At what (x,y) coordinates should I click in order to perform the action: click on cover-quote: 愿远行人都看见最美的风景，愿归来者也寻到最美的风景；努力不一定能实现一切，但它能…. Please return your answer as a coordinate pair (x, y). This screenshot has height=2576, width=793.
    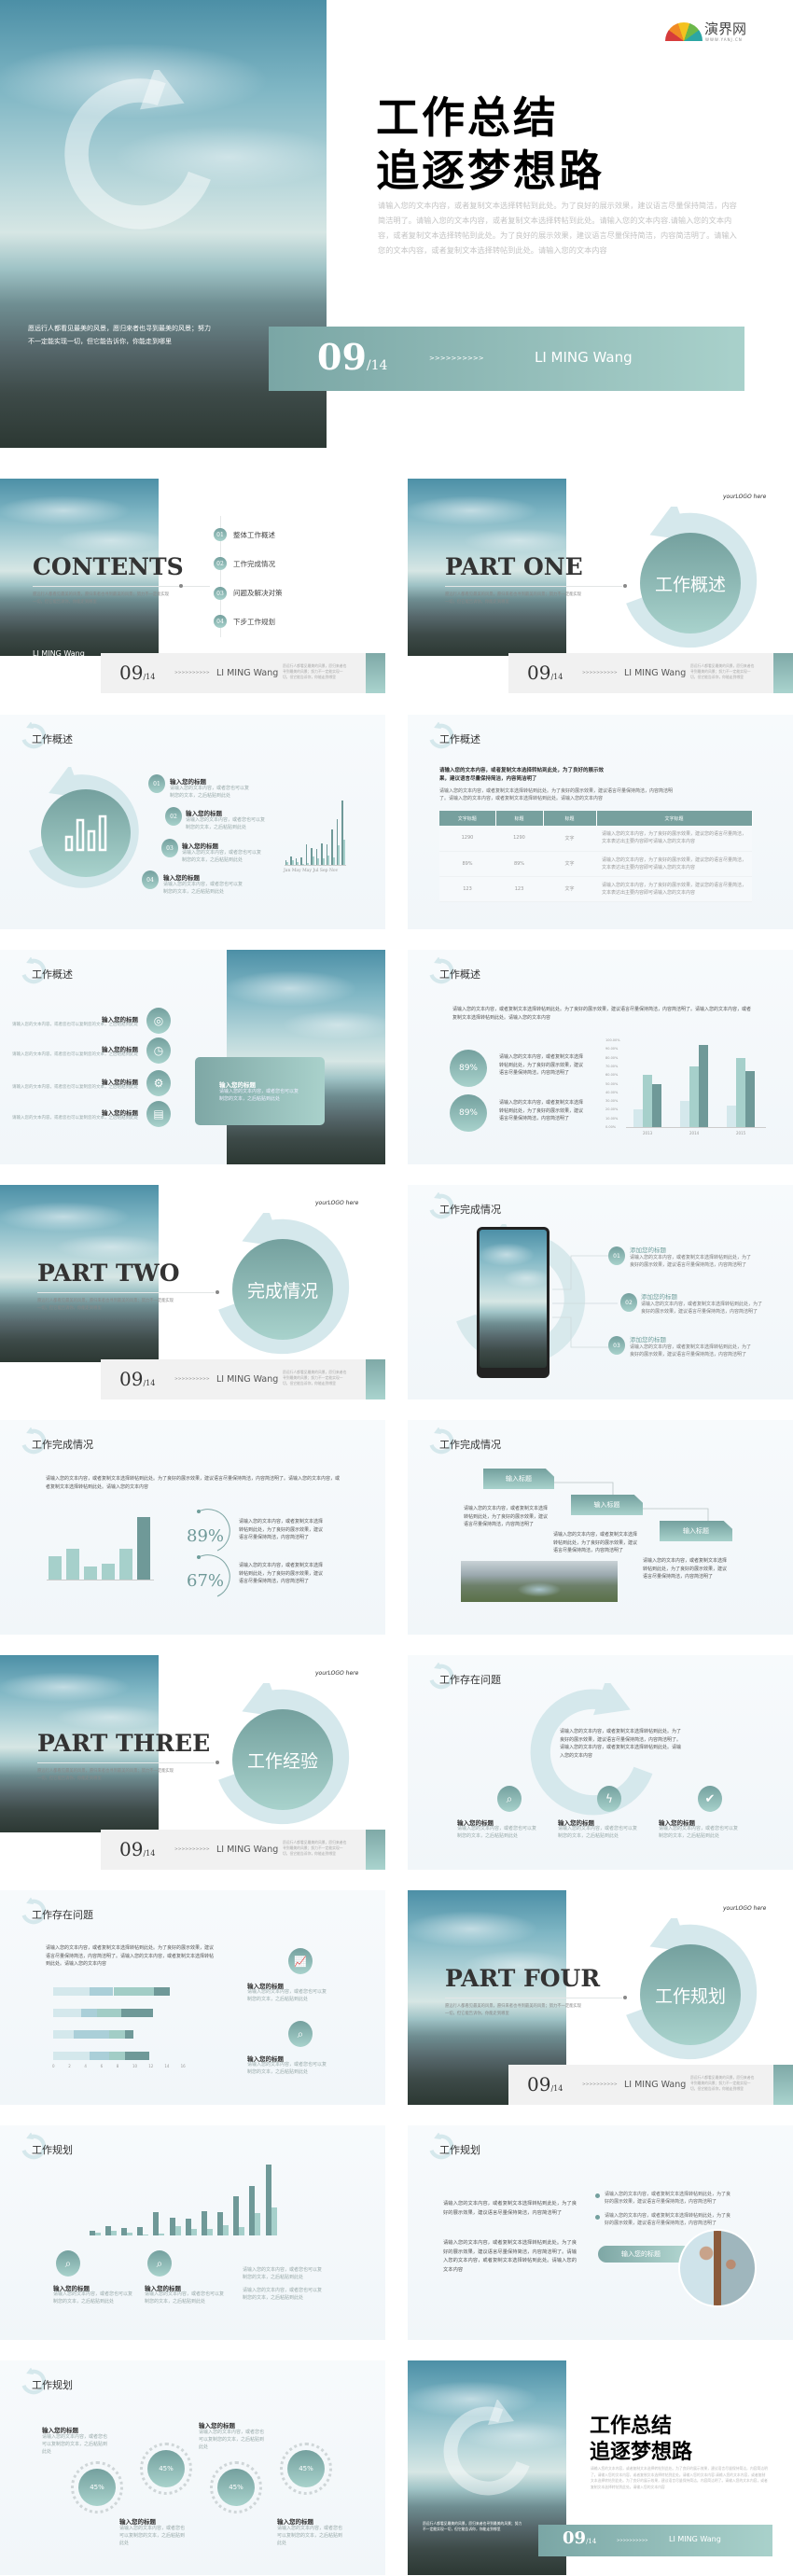
    Looking at the image, I should click on (119, 335).